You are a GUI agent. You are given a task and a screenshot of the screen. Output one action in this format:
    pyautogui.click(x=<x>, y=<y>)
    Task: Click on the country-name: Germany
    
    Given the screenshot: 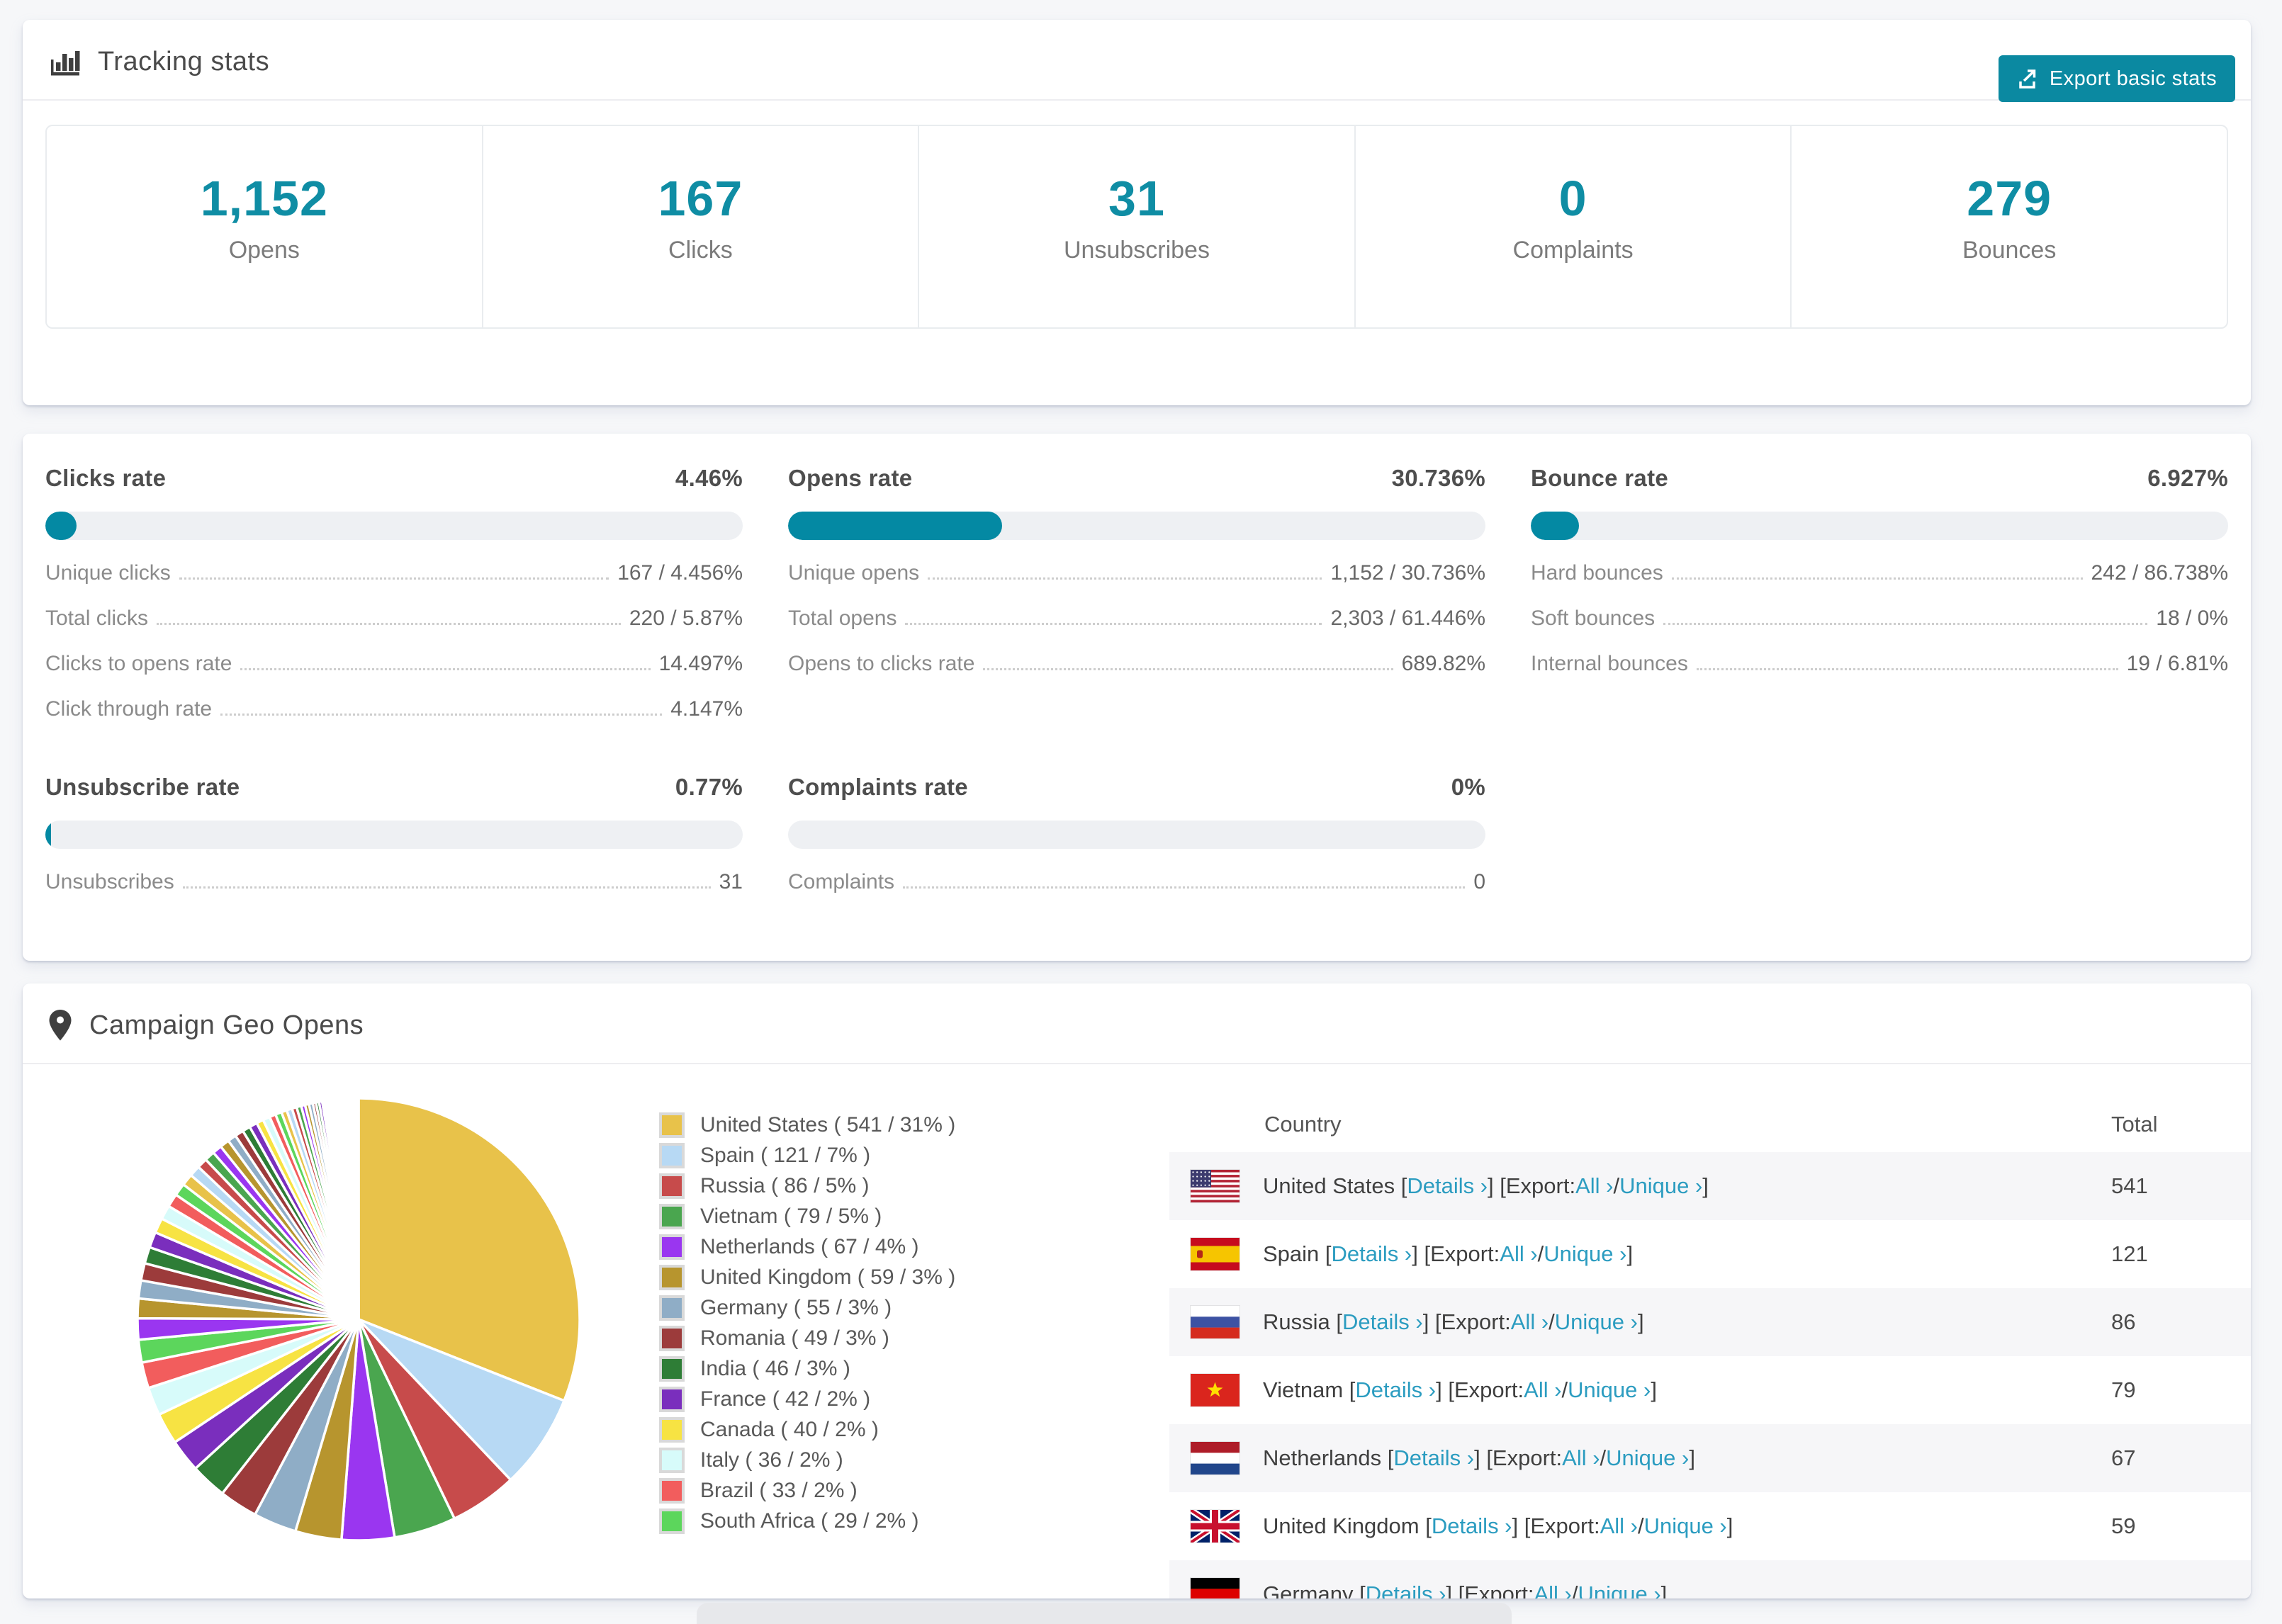 What is the action you would take?
    pyautogui.click(x=1308, y=1590)
    